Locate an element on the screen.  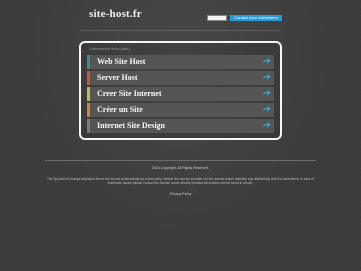
link-creer-site-internet: Creer Site Internet ➔ is located at coordinates (180, 94).